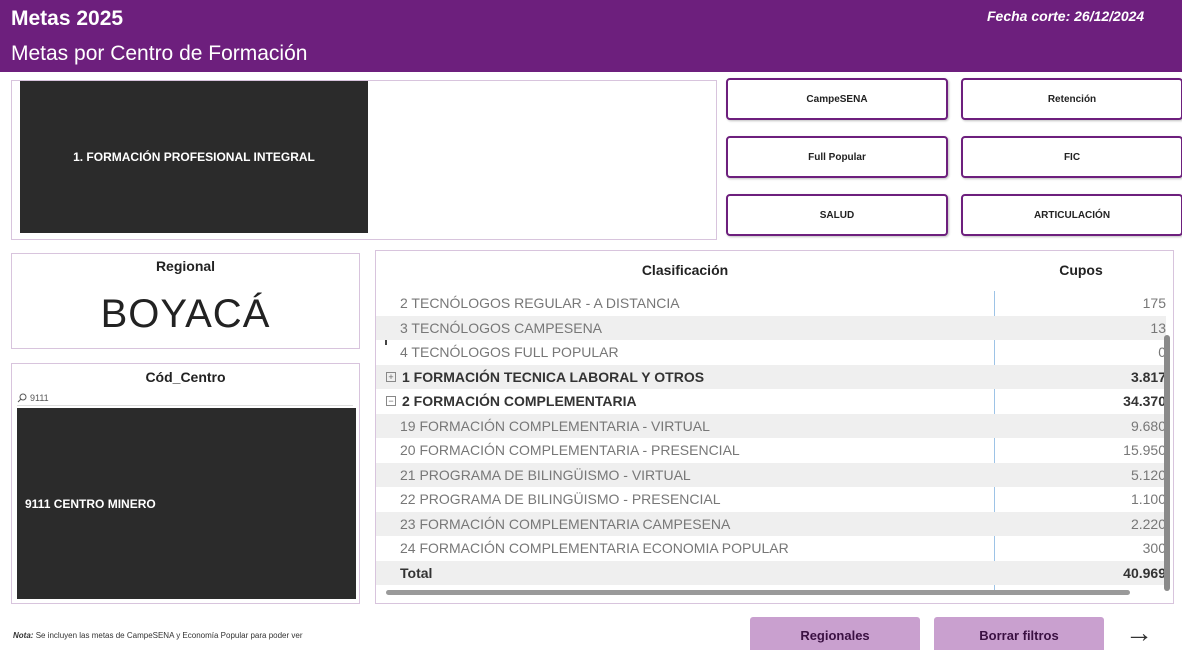  What do you see at coordinates (837, 157) in the screenshot?
I see `full-popular-button: Full Popular` at bounding box center [837, 157].